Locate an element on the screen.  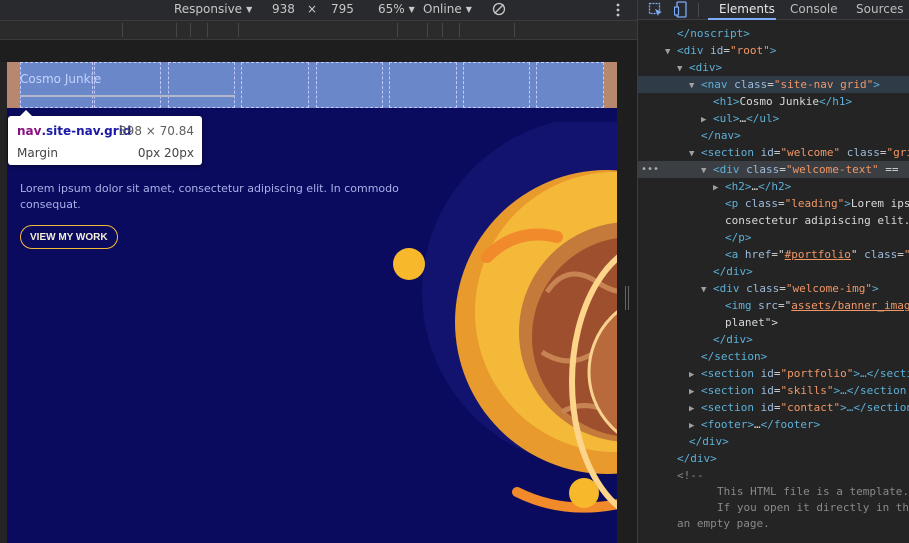
zoom-select: 65% ▼ is located at coordinates (396, 9).